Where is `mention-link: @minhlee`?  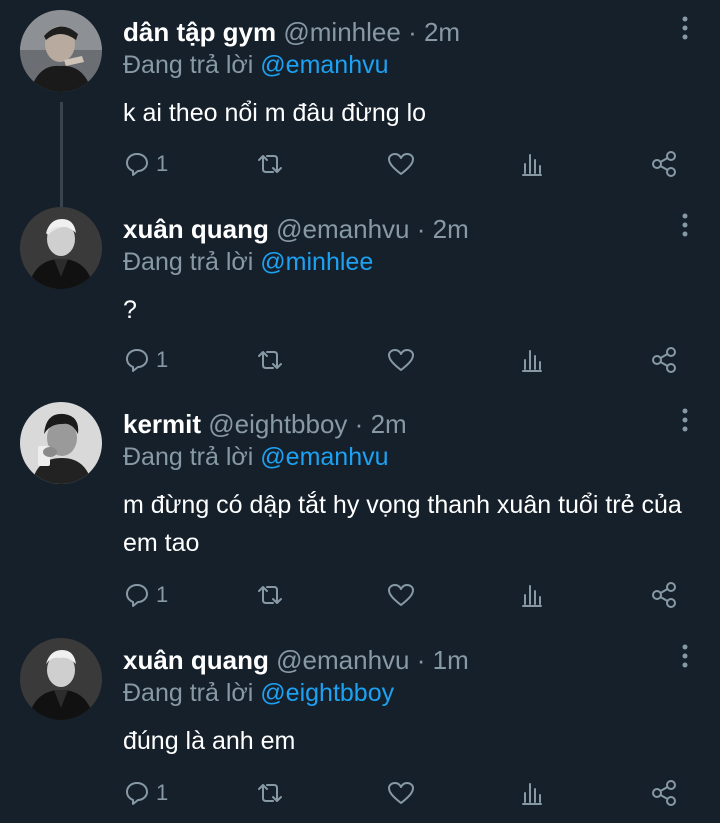
mention-link: @minhlee is located at coordinates (316, 262).